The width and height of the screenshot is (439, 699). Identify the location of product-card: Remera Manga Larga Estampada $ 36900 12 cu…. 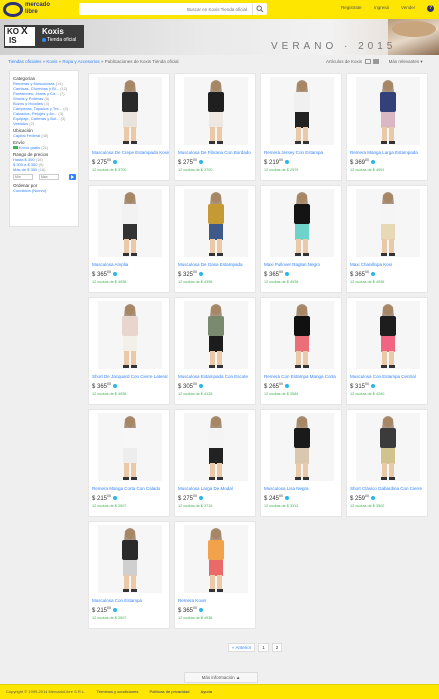
(387, 127).